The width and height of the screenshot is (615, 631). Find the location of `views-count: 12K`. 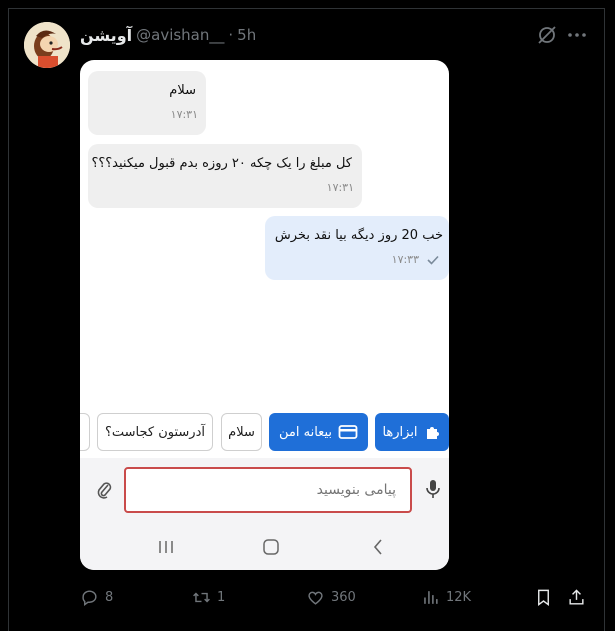

views-count: 12K is located at coordinates (459, 597).